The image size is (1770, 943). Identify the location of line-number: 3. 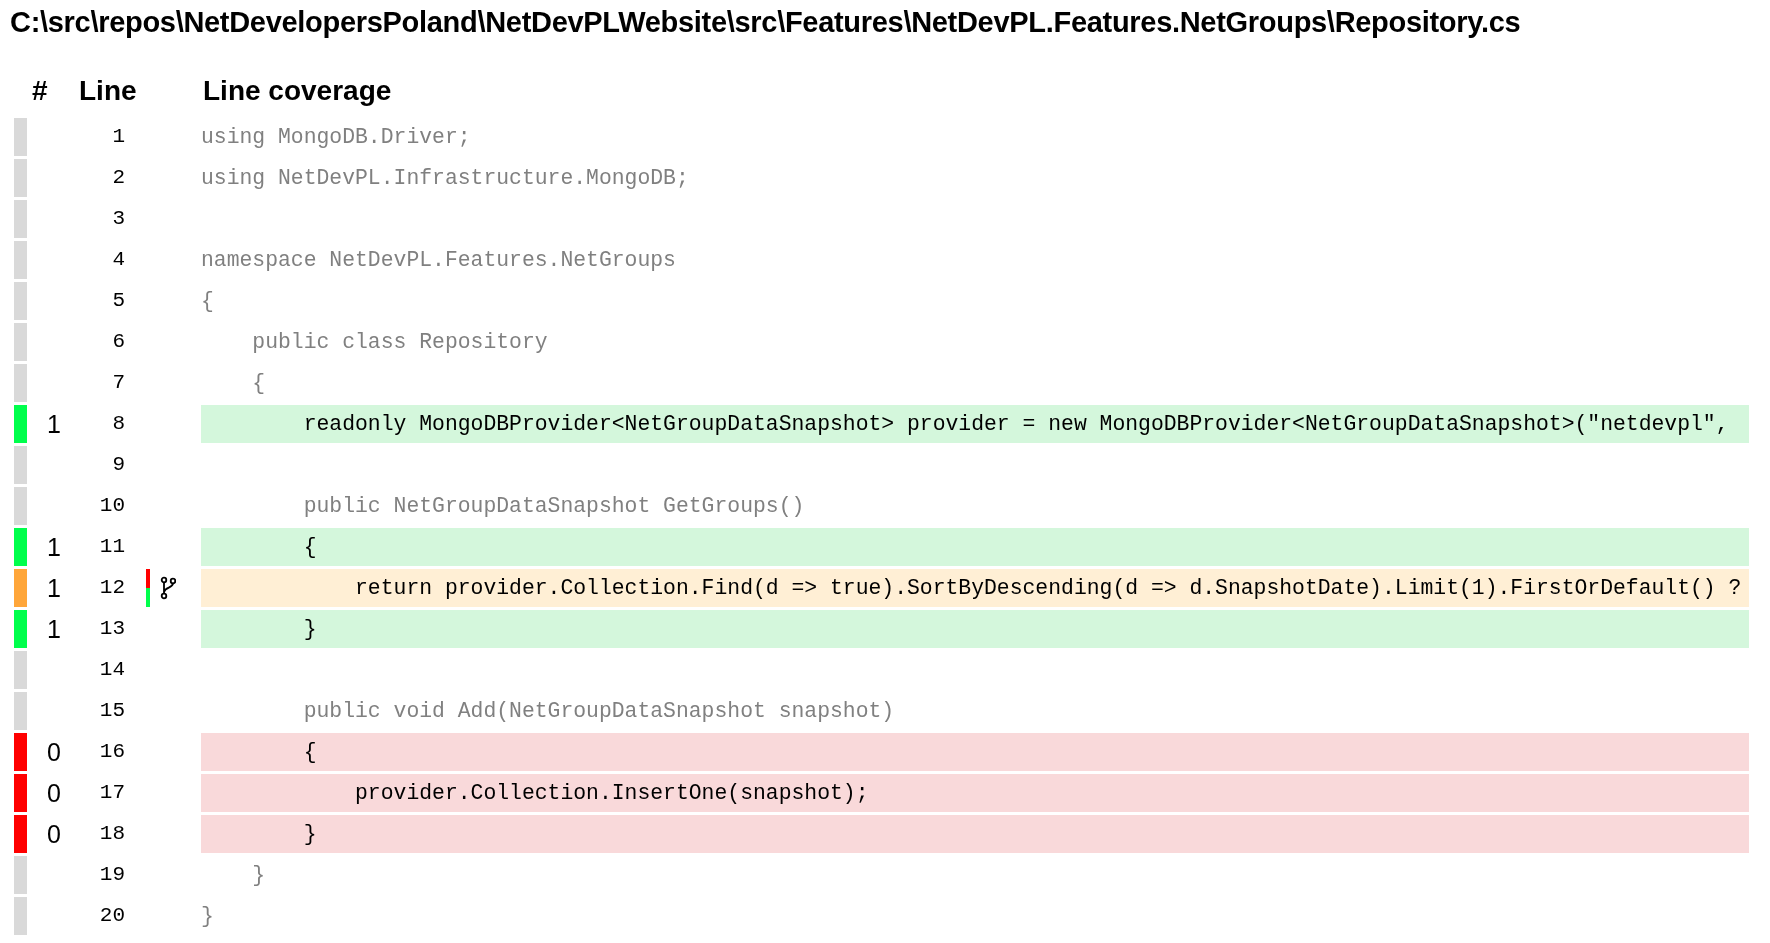
(118, 219).